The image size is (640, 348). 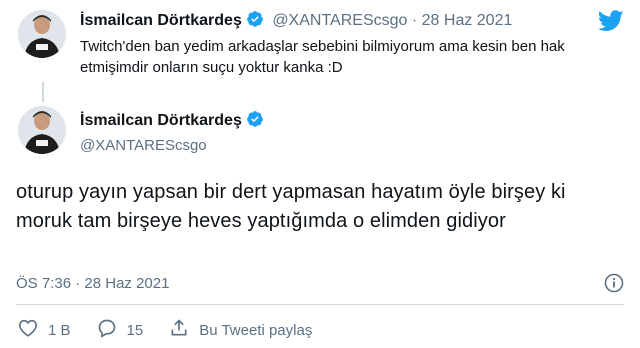 I want to click on tweet-date: 28 Haz 2021, so click(x=126, y=283).